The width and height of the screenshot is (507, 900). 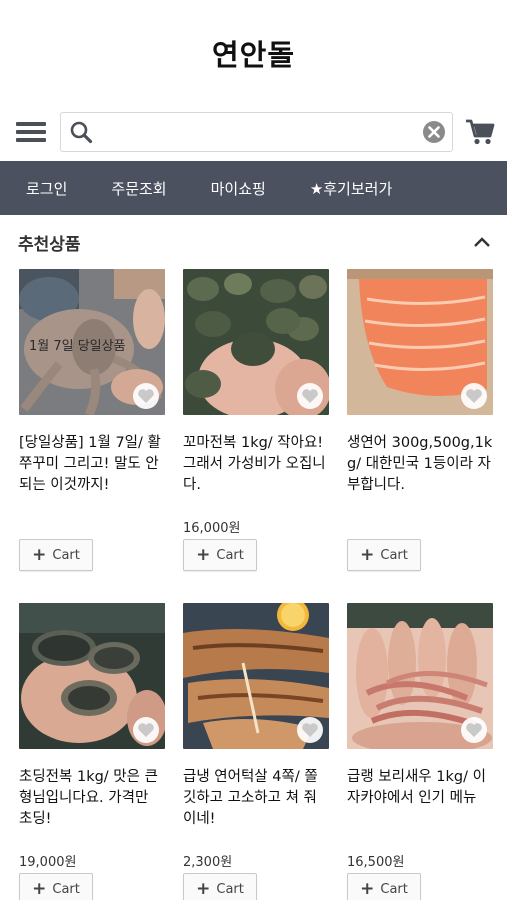 I want to click on chevron-up-icon, so click(x=482, y=242).